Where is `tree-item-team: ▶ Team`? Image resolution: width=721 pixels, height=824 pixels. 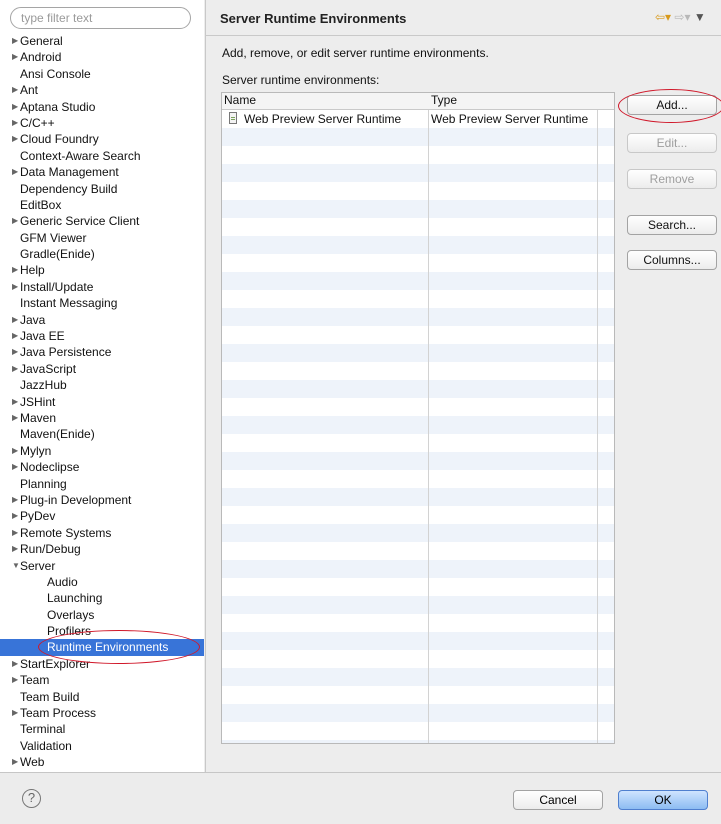 tree-item-team: ▶ Team is located at coordinates (102, 680).